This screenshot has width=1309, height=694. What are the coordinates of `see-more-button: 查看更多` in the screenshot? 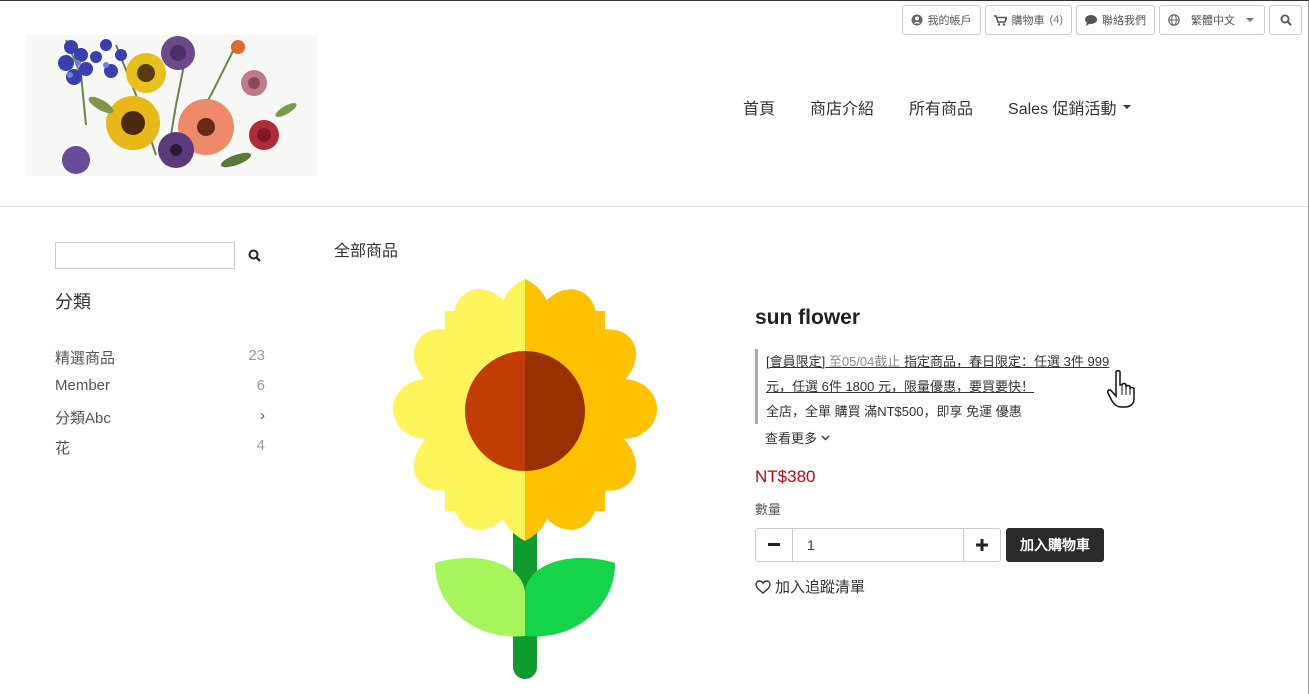 It's located at (955, 437).